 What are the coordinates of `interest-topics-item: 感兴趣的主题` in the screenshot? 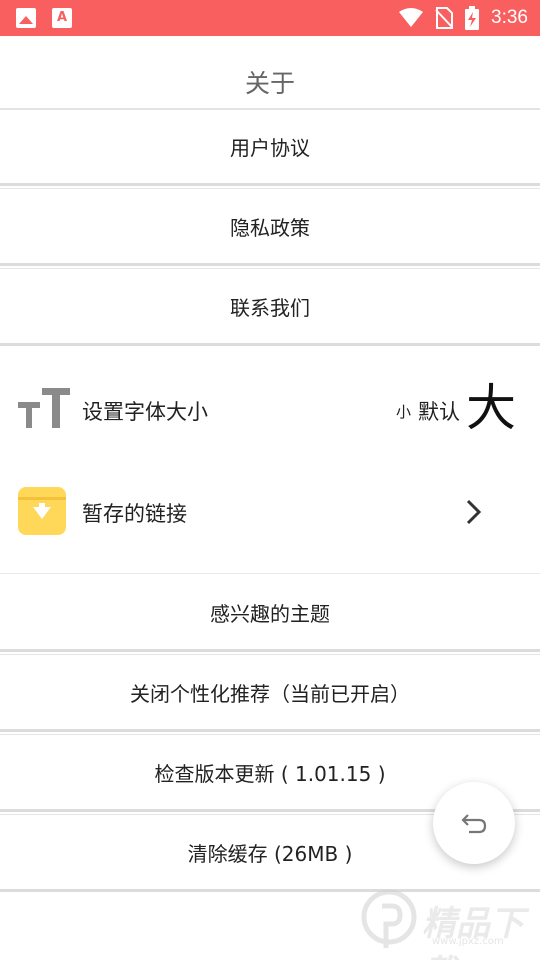 It's located at (270, 614).